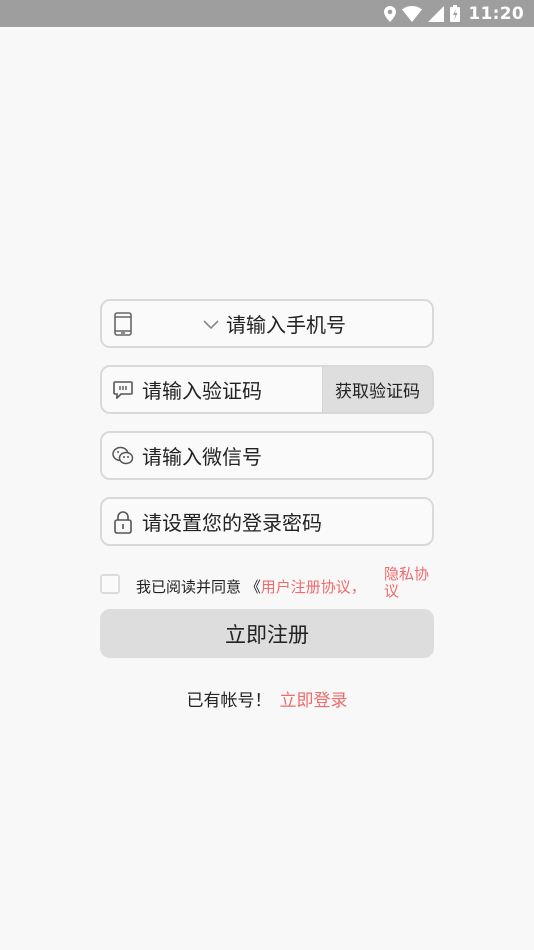  Describe the element at coordinates (412, 13) in the screenshot. I see `wifi-icon` at that location.